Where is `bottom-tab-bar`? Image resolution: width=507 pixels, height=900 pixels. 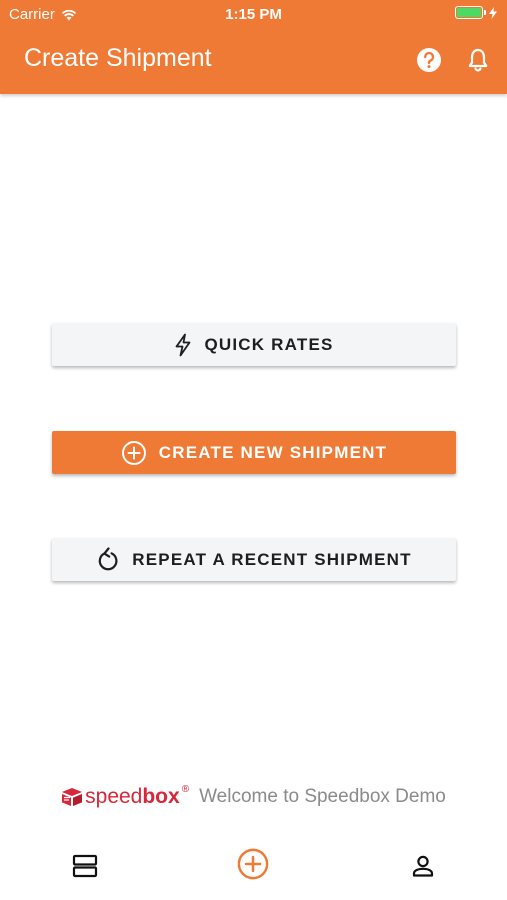
bottom-tab-bar is located at coordinates (253, 870).